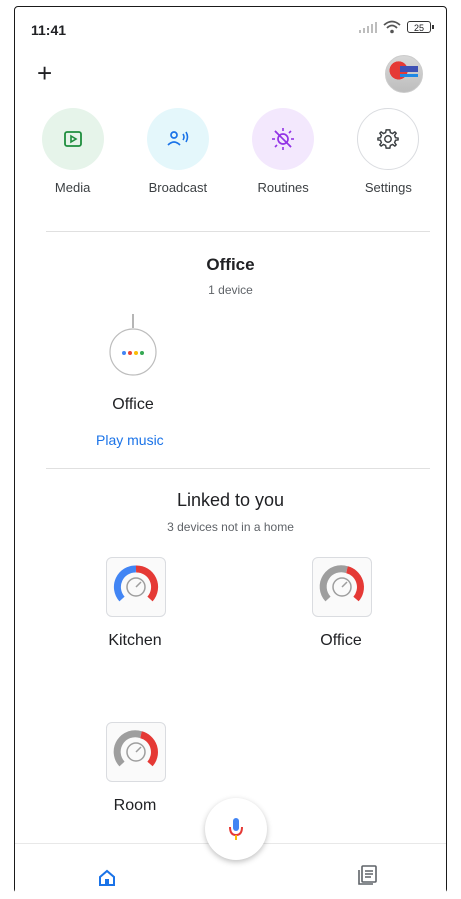 Image resolution: width=461 pixels, height=899 pixels. Describe the element at coordinates (283, 187) in the screenshot. I see `routines-label: Routines` at that location.